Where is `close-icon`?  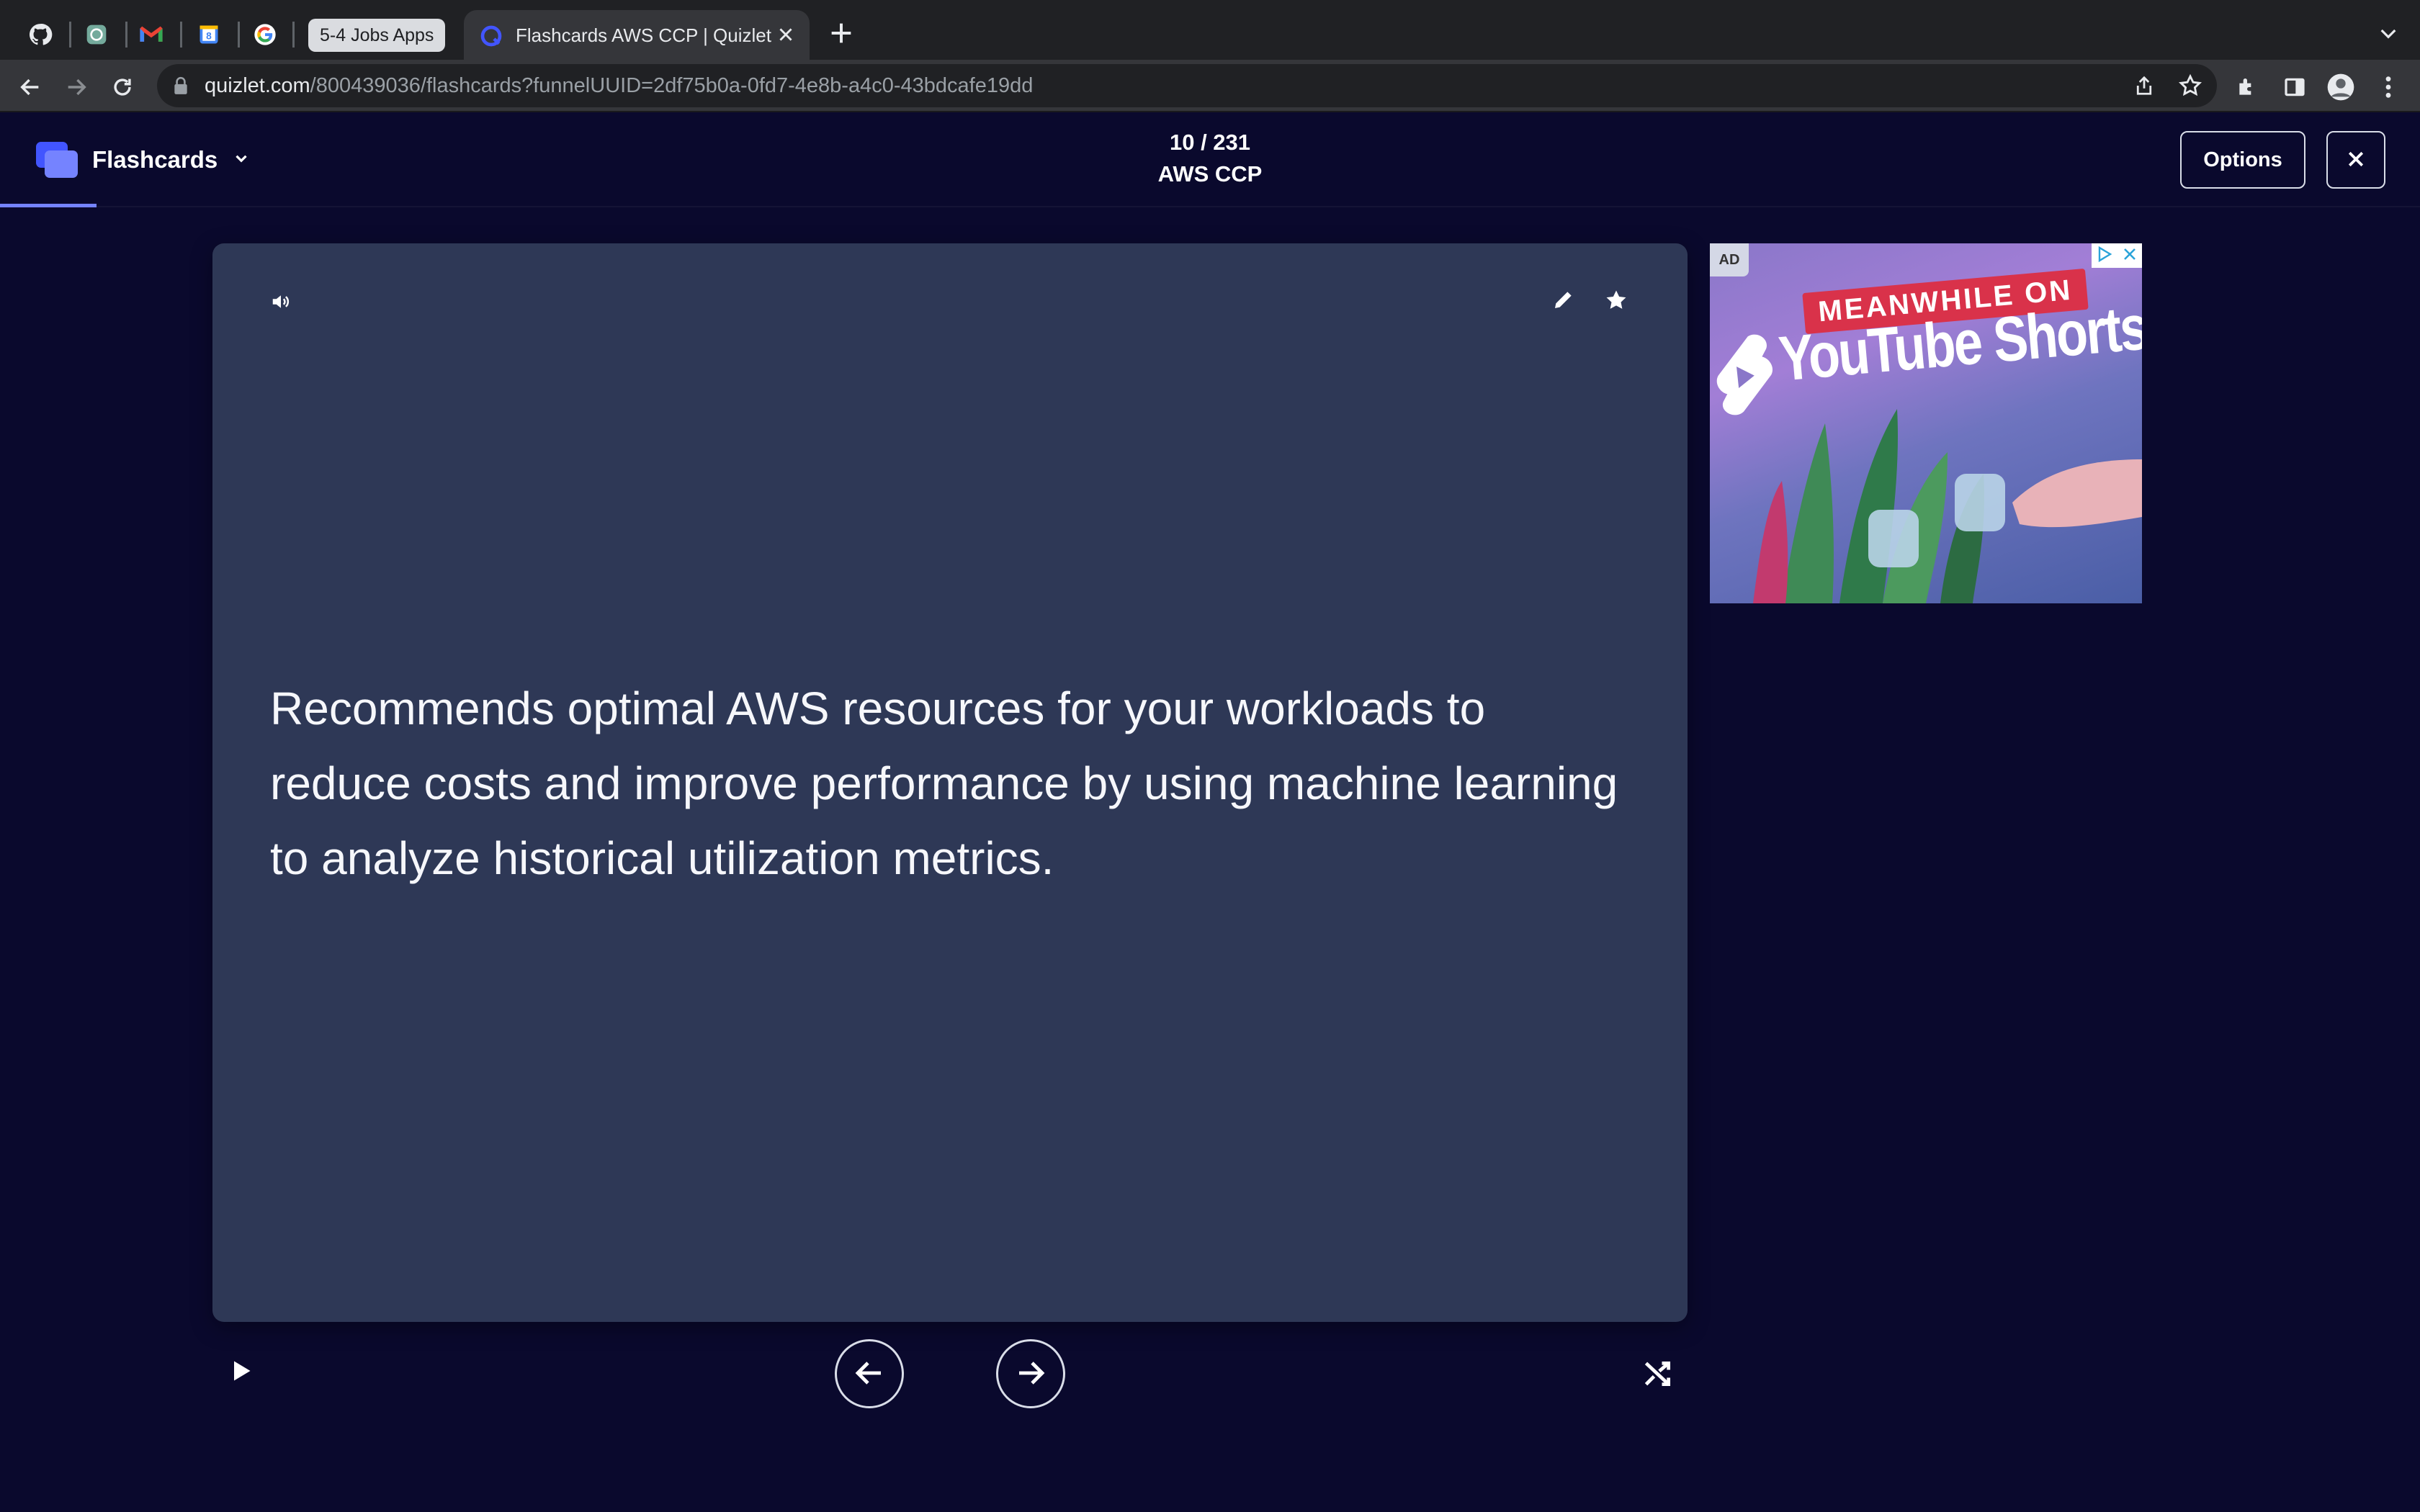 close-icon is located at coordinates (2356, 160).